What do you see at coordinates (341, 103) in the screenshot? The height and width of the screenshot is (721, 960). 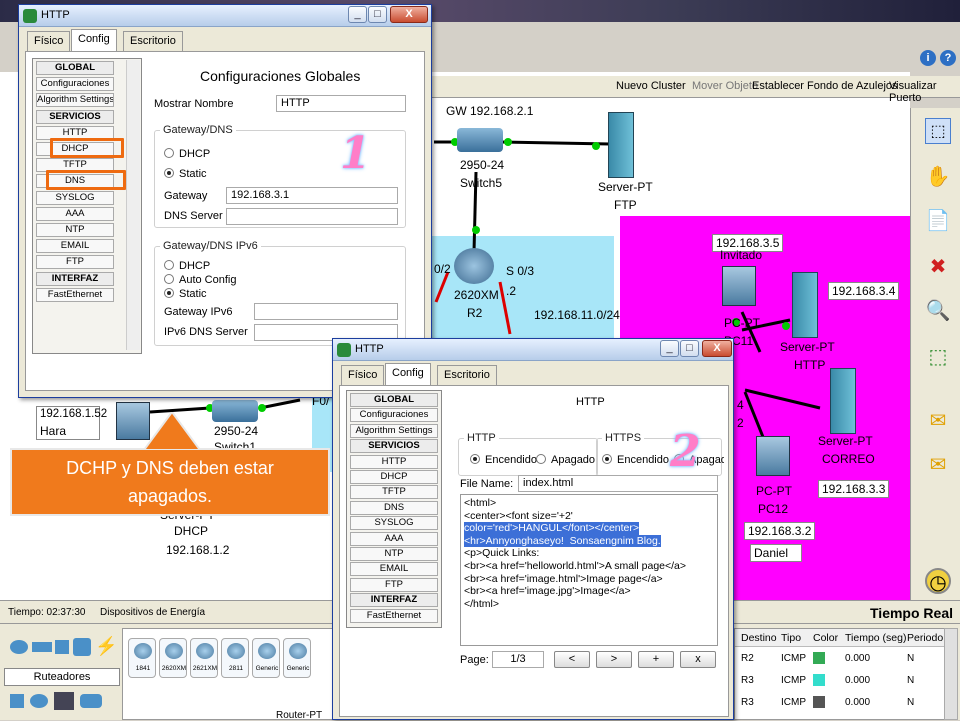 I see `display-name-input: HTTP` at bounding box center [341, 103].